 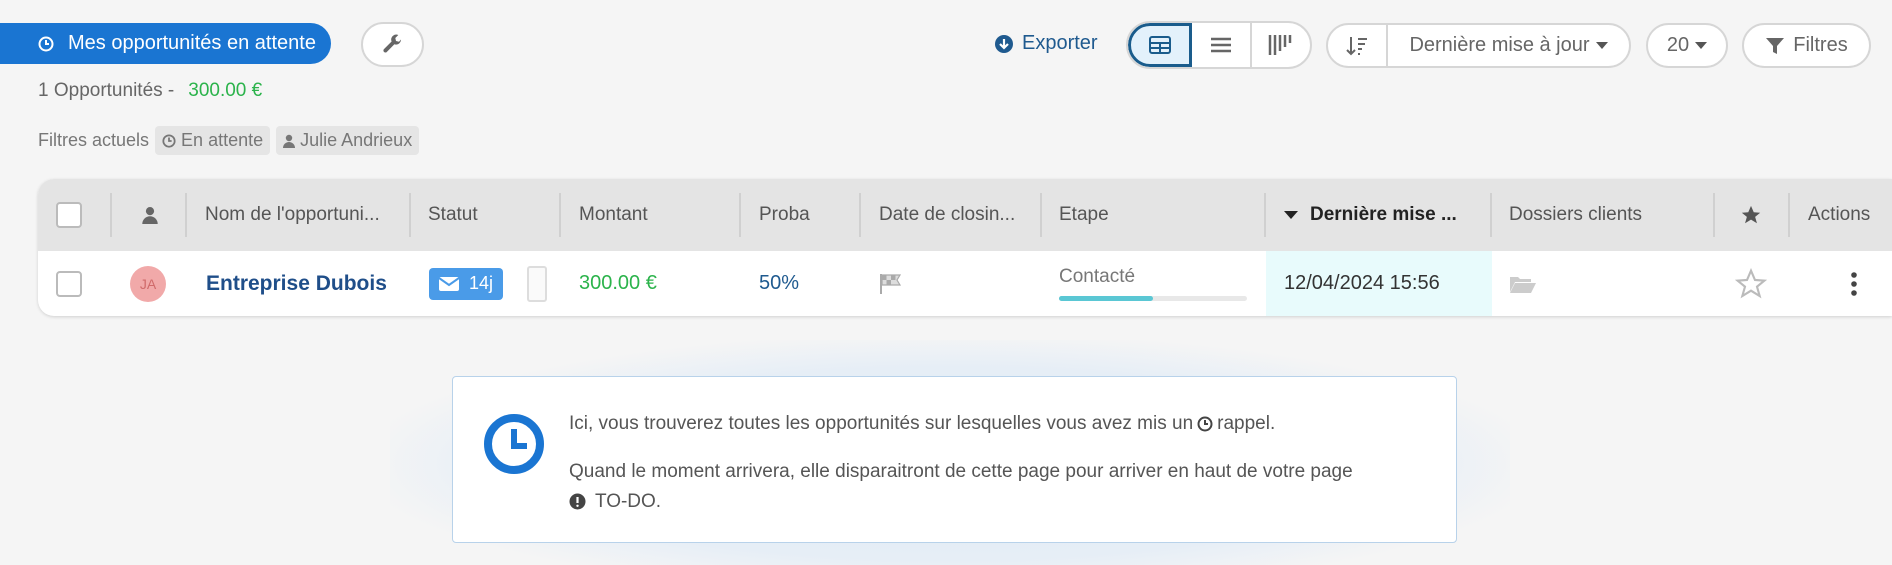 I want to click on table-view-button, so click(x=1160, y=45).